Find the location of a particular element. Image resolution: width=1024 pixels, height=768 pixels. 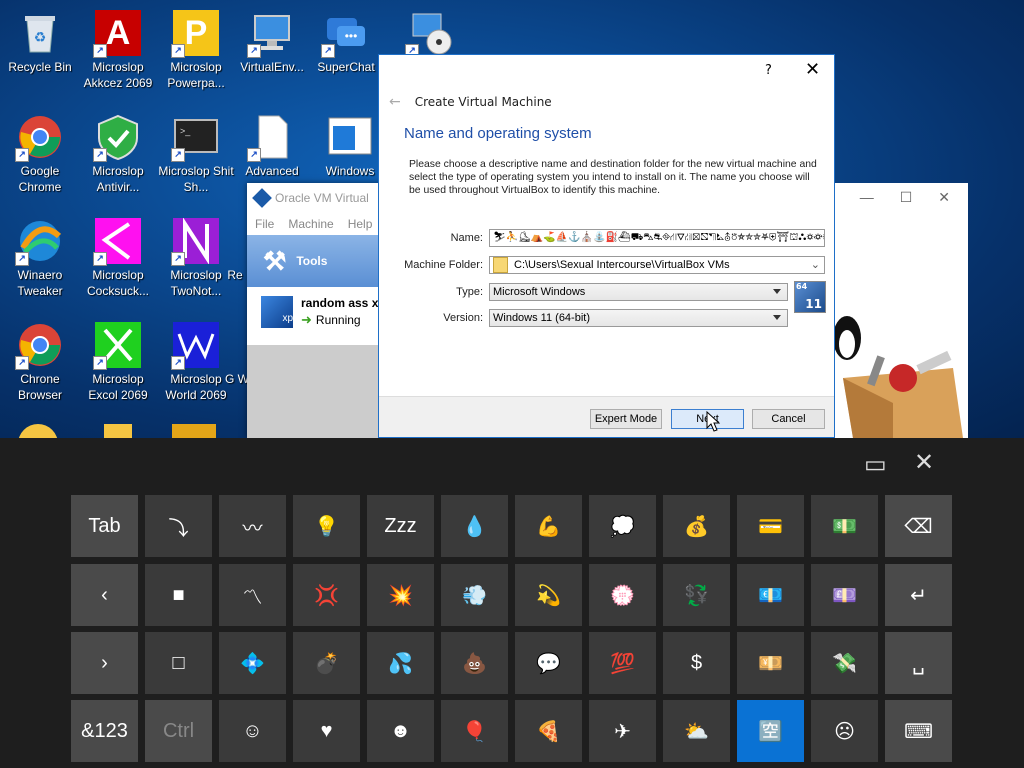

key-enter: ↵ is located at coordinates (918, 595).